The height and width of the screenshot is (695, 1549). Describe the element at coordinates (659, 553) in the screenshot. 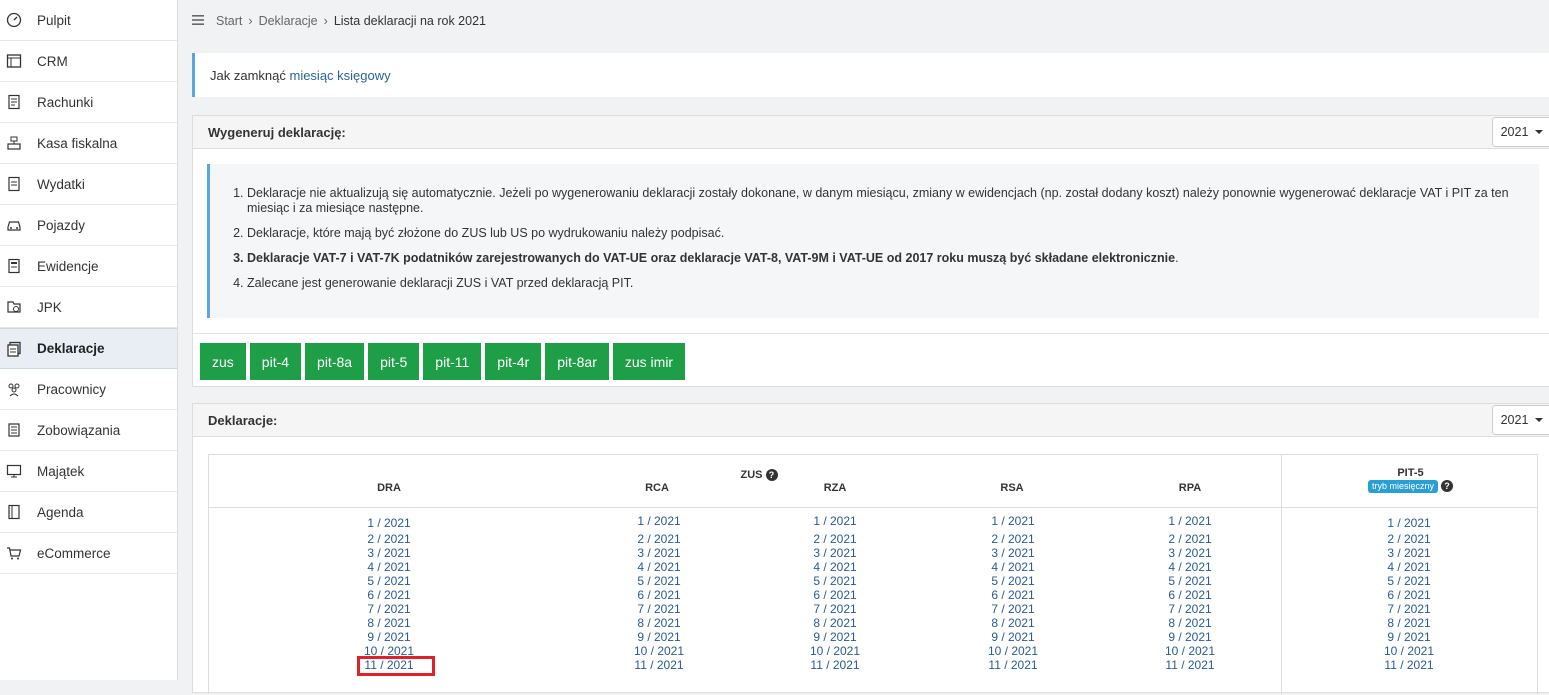

I see `rca-link-3: 3 / 2021` at that location.